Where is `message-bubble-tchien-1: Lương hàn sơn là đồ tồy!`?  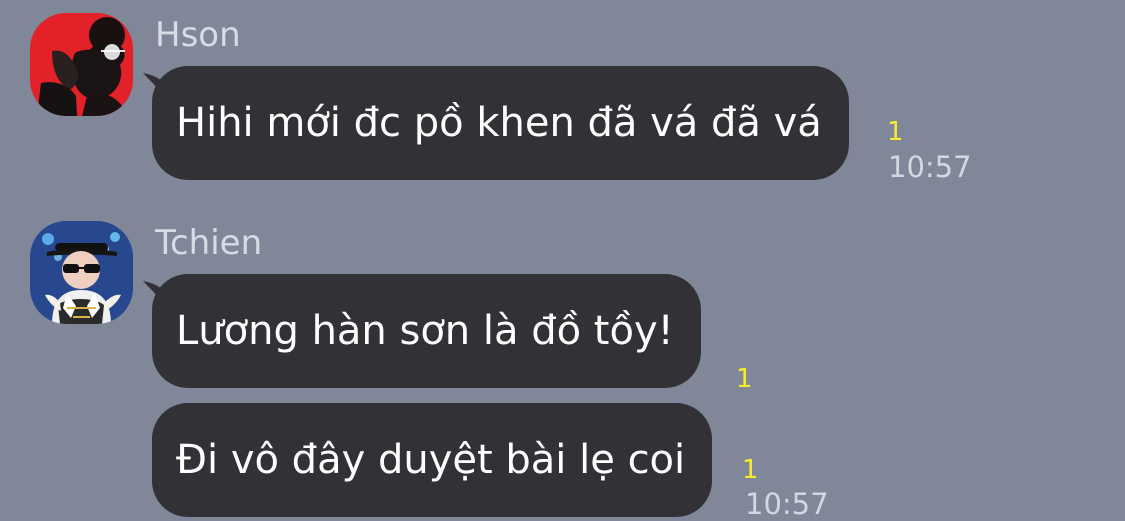
message-bubble-tchien-1: Lương hàn sơn là đồ tồy! is located at coordinates (426, 331).